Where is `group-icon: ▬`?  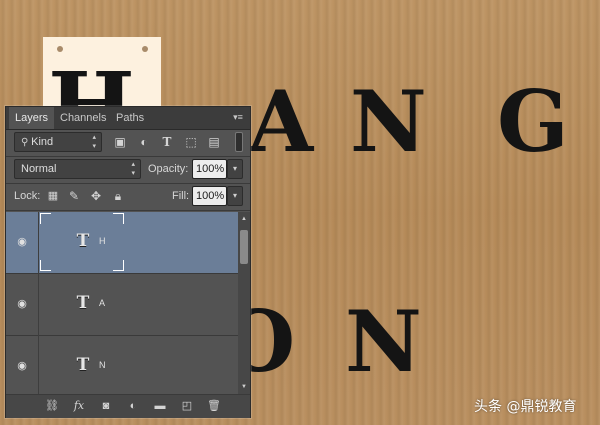 group-icon: ▬ is located at coordinates (160, 406).